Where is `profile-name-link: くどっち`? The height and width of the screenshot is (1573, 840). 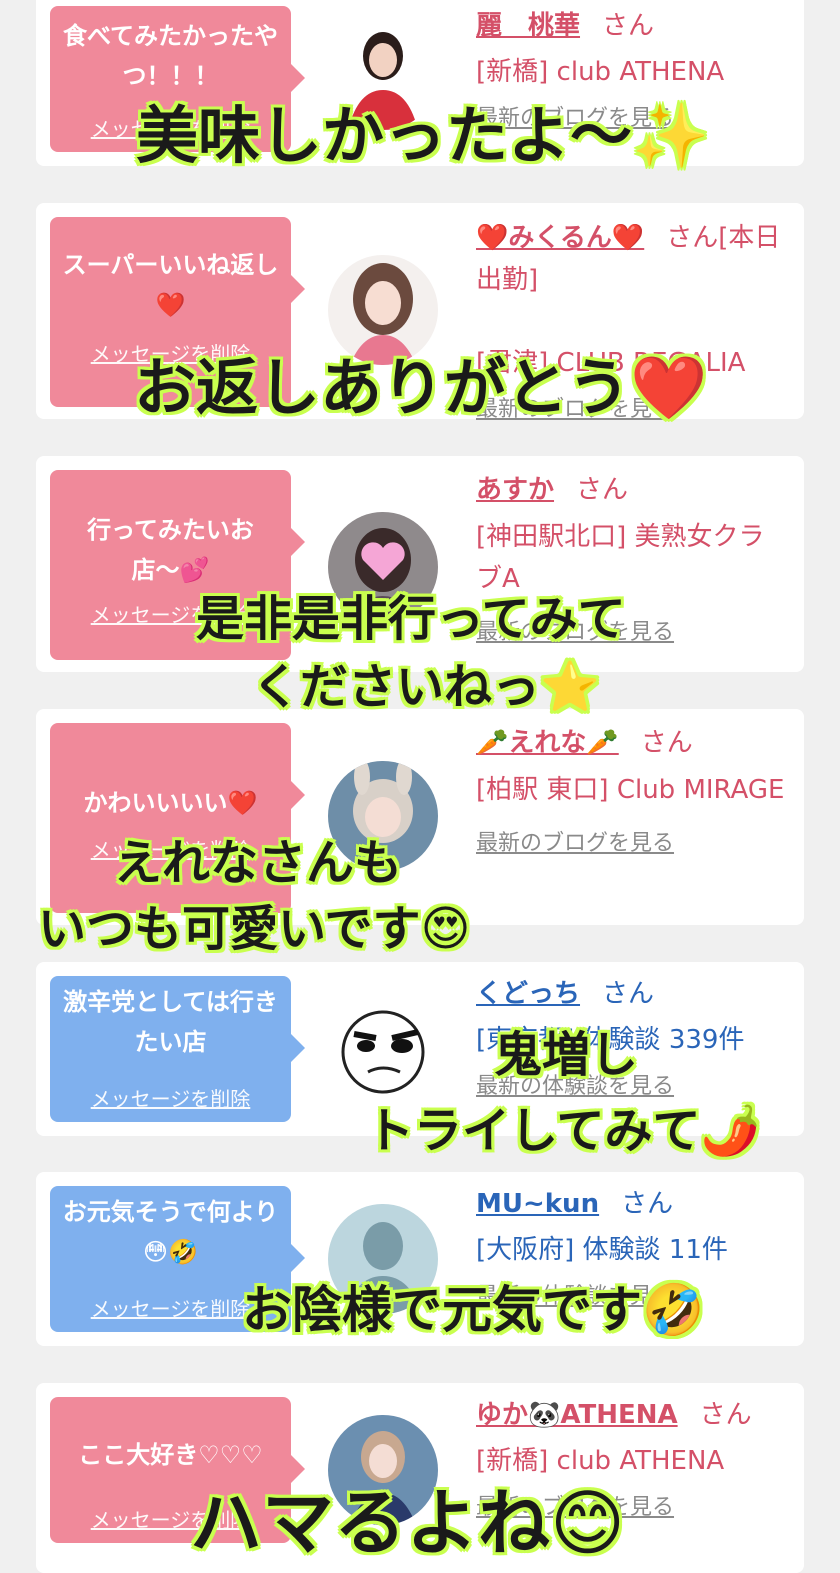 profile-name-link: くどっち is located at coordinates (528, 994).